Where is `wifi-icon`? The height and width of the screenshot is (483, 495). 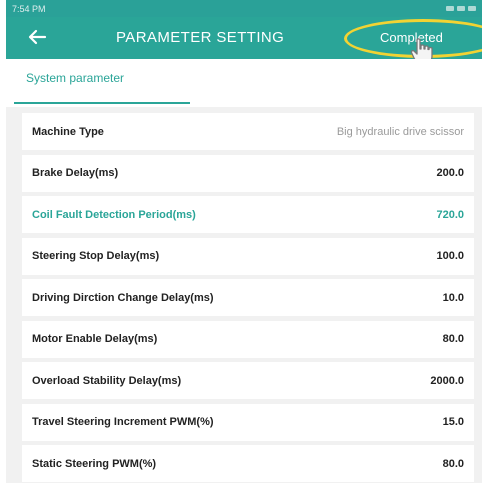 wifi-icon is located at coordinates (461, 8).